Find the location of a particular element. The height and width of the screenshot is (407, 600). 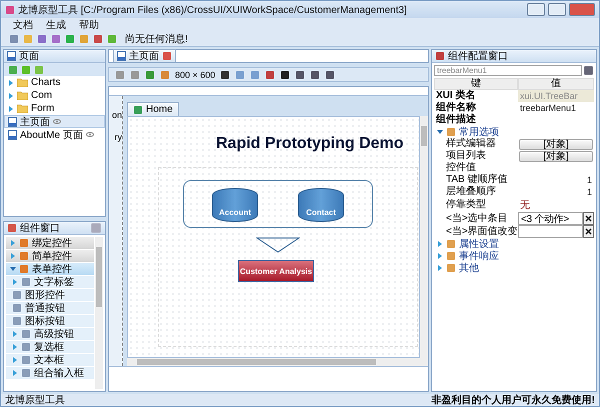

menu-item: 帮助 is located at coordinates (89, 25).